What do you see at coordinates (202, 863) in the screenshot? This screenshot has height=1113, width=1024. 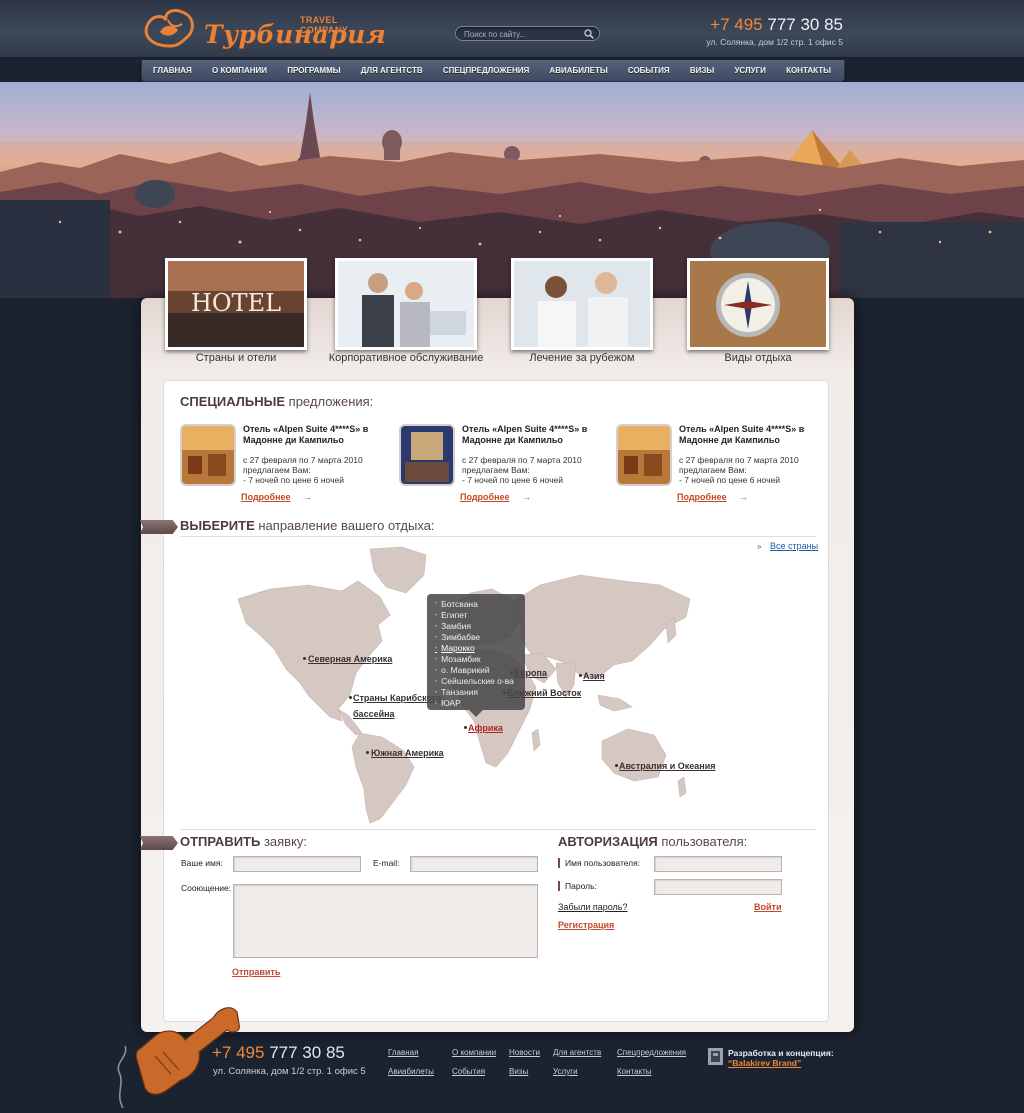 I see `name-label: Ваше имя:` at bounding box center [202, 863].